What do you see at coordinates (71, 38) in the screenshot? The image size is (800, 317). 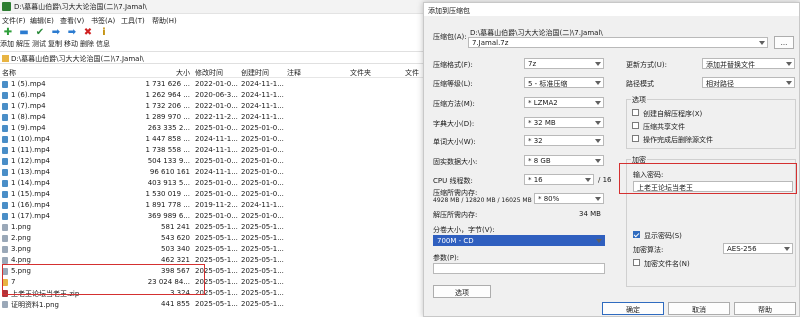 I see `toolbar-move-button: ➡ 移动` at bounding box center [71, 38].